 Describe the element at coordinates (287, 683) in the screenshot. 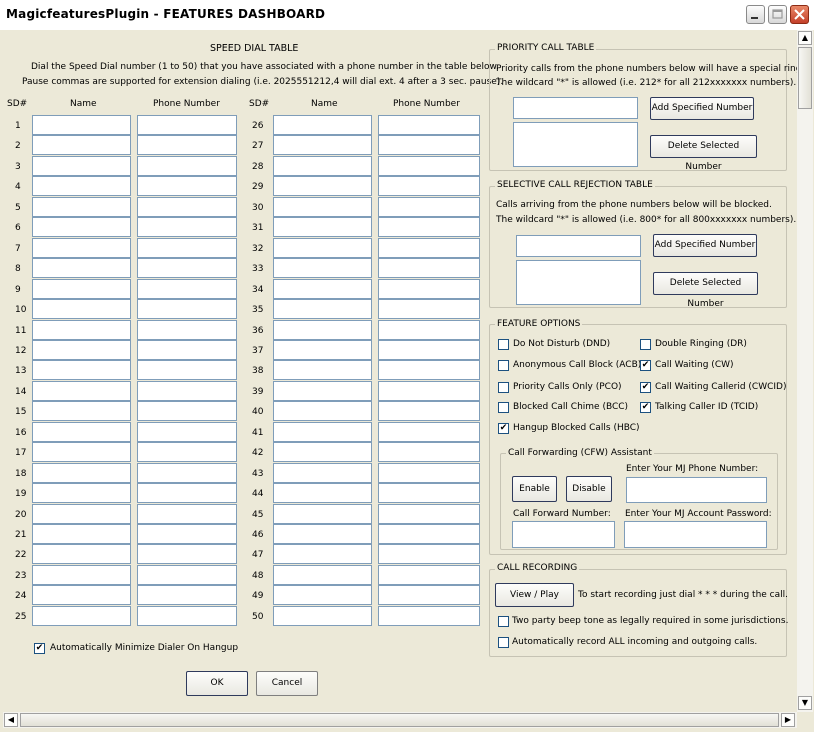

I see `cancel-button: Cancel` at that location.